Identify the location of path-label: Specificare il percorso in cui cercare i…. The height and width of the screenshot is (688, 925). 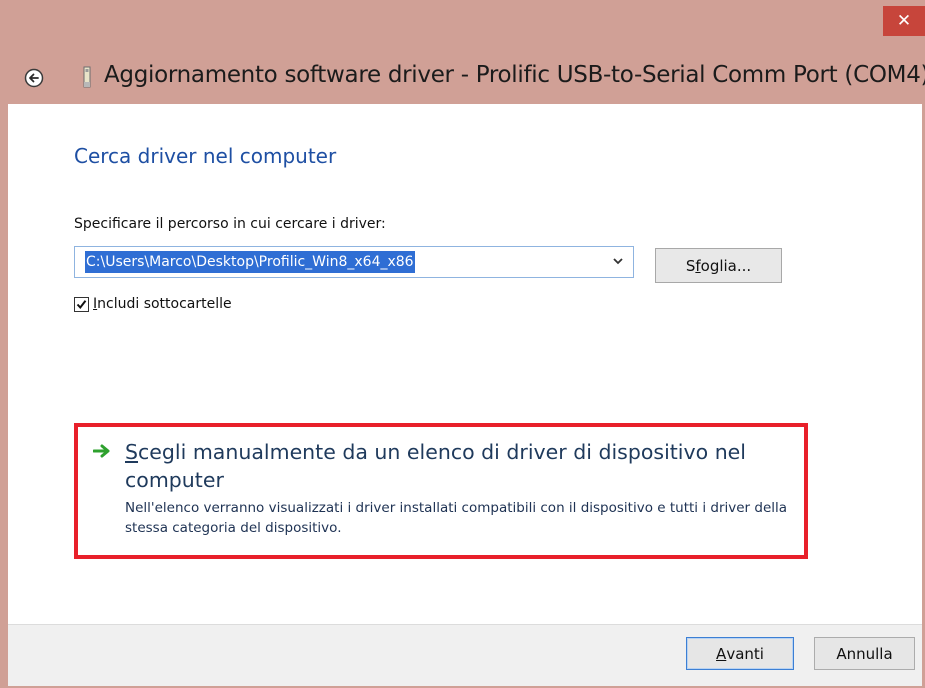
(230, 224).